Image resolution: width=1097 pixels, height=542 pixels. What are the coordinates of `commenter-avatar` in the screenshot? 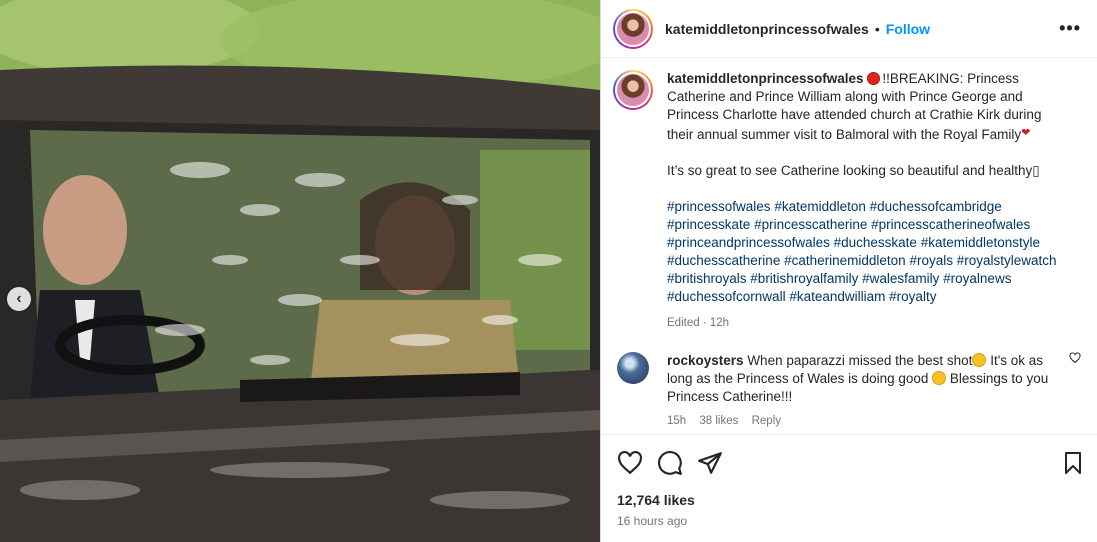 It's located at (633, 368).